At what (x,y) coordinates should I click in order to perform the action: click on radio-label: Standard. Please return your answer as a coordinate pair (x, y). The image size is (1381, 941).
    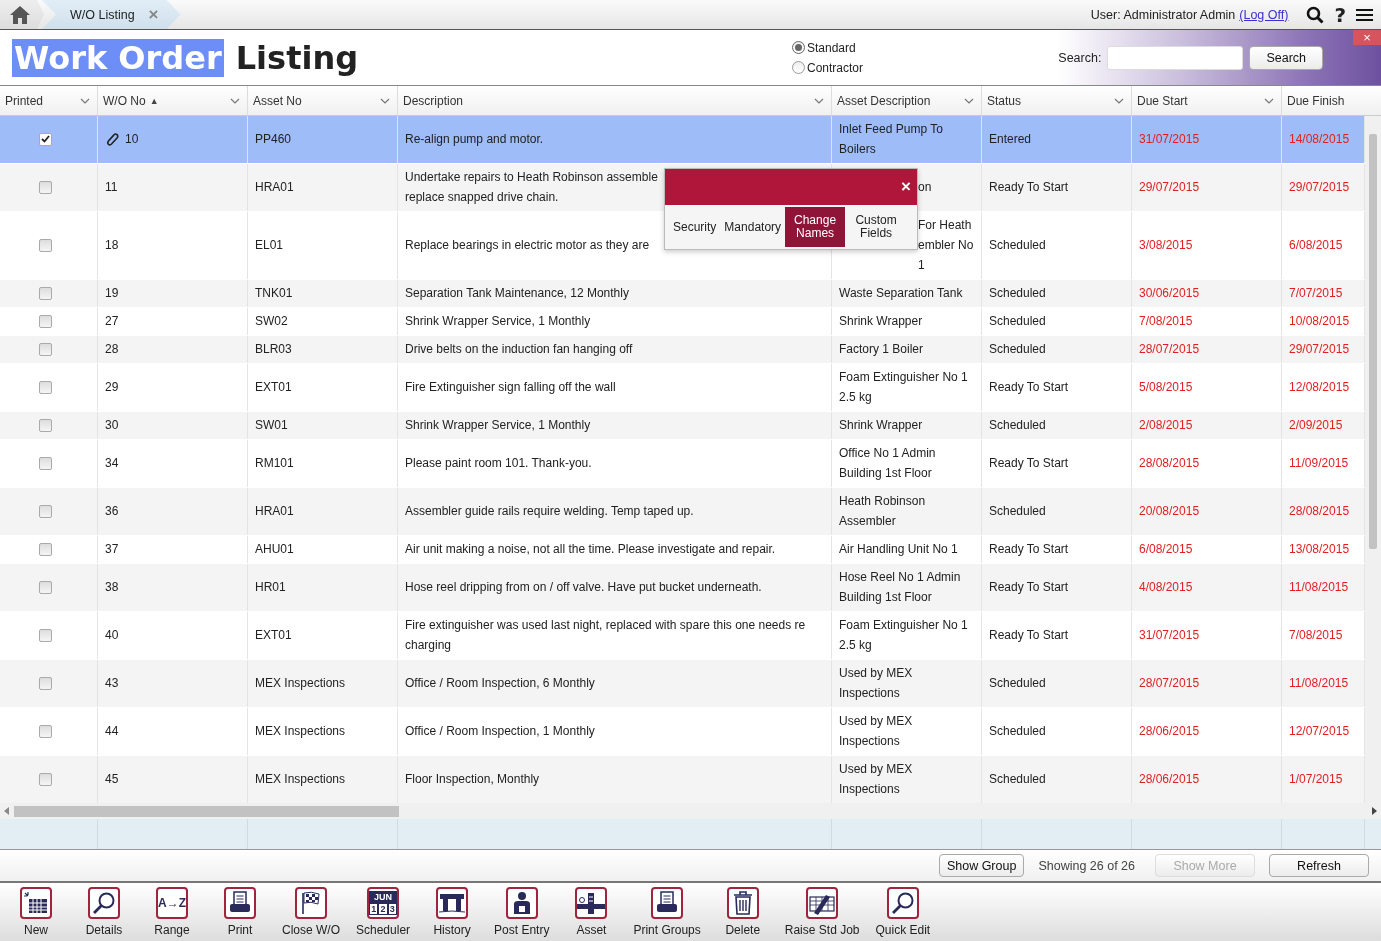
    Looking at the image, I should click on (831, 47).